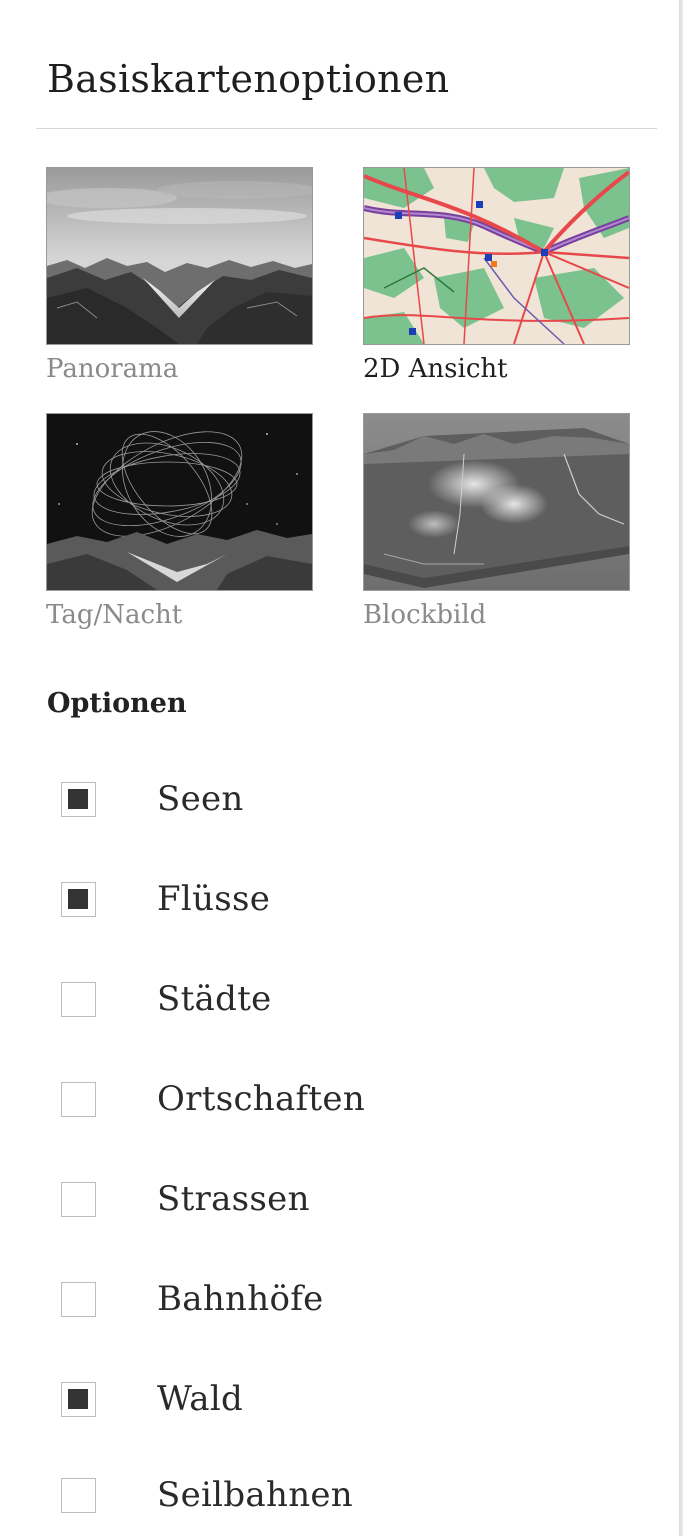 Image resolution: width=683 pixels, height=1536 pixels. I want to click on basemap-option-blockbild: Blockbild, so click(496, 522).